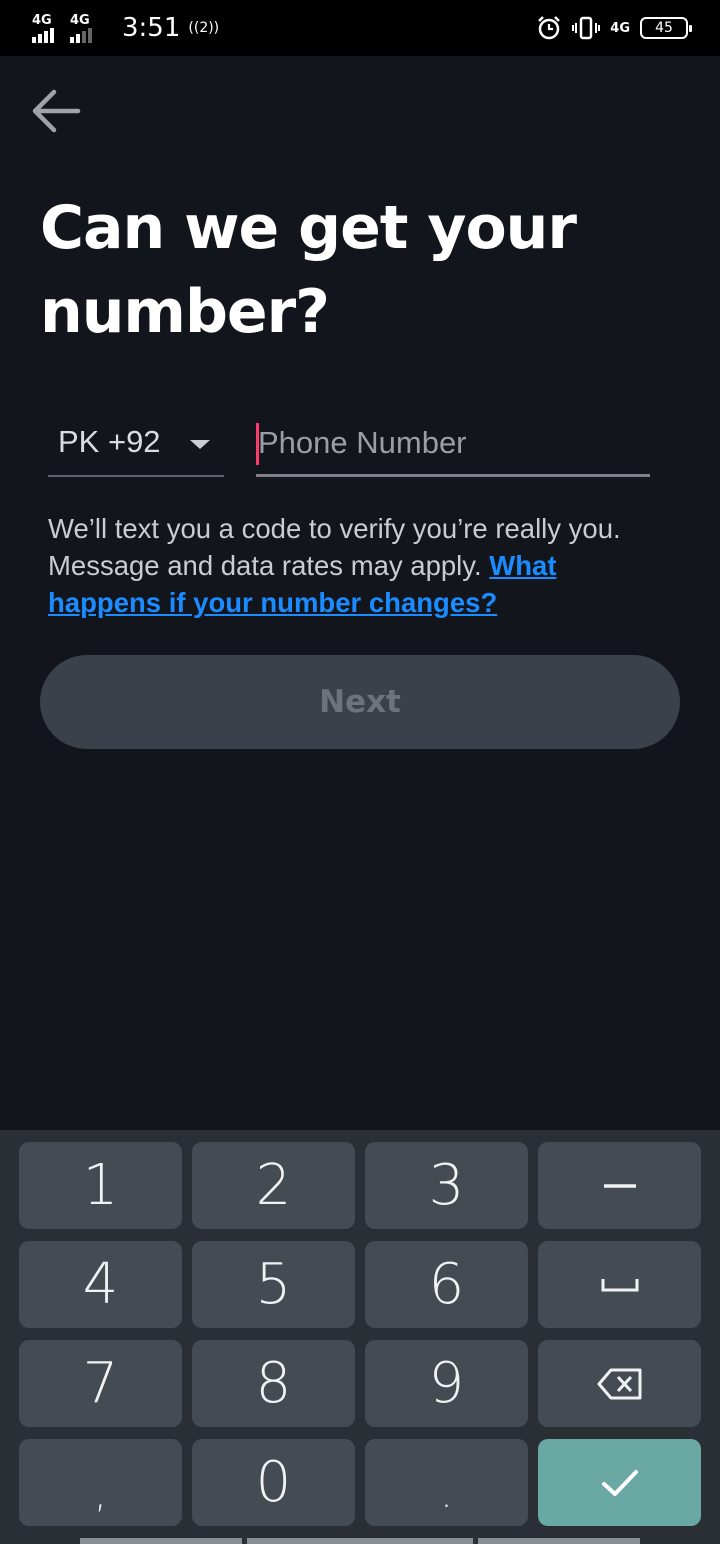  What do you see at coordinates (446, 1284) in the screenshot?
I see `key-6: 6` at bounding box center [446, 1284].